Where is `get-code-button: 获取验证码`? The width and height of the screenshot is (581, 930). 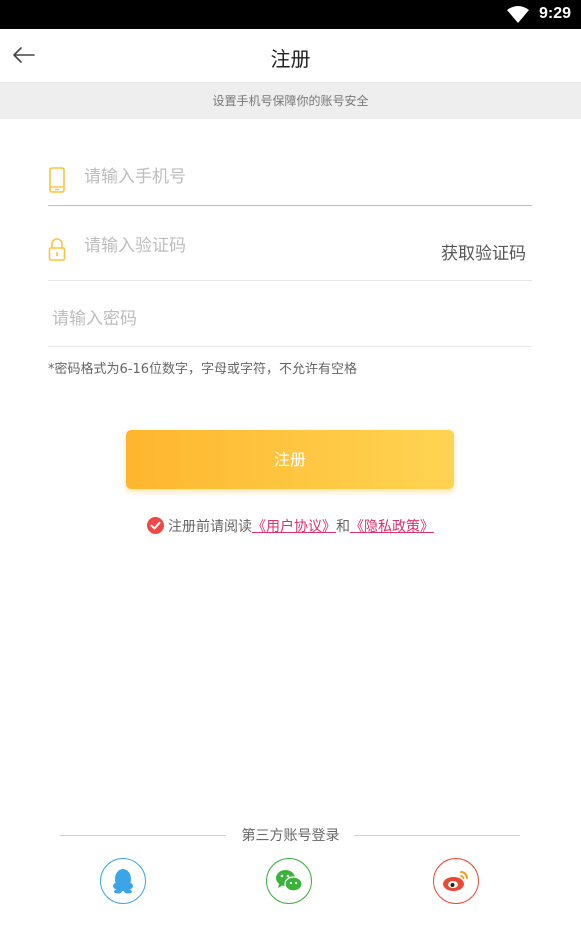 get-code-button: 获取验证码 is located at coordinates (483, 251).